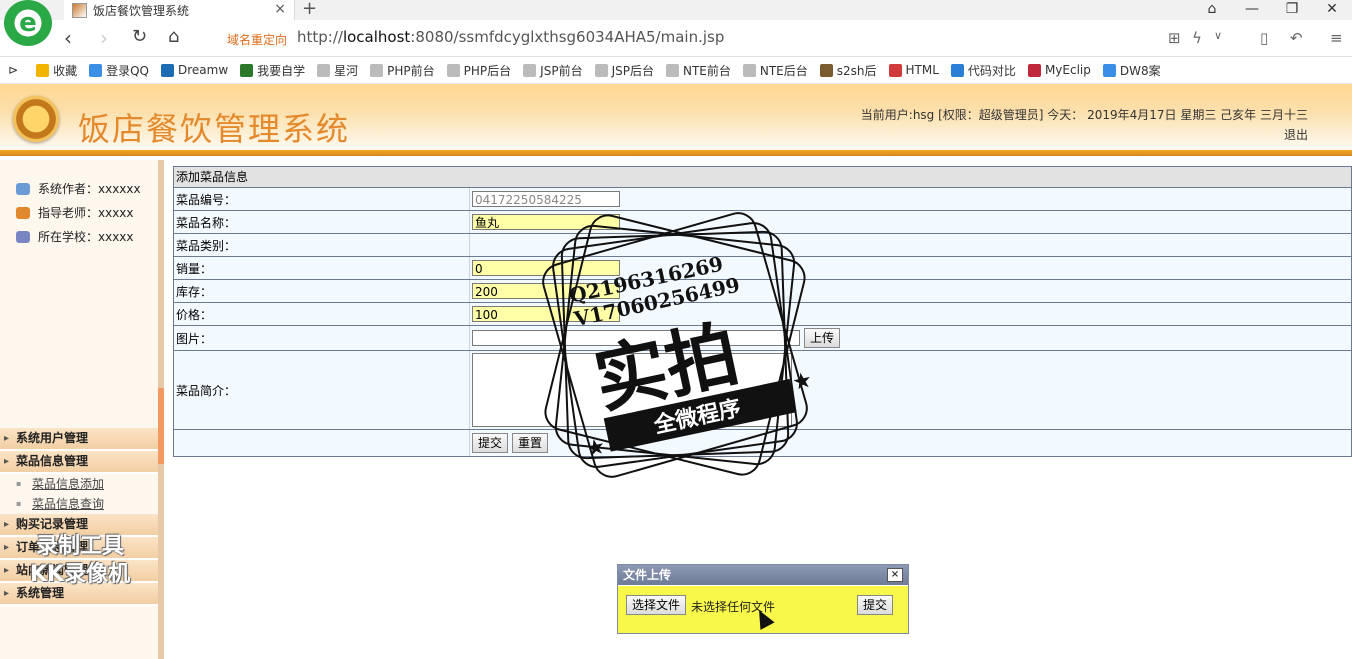 The height and width of the screenshot is (659, 1352). I want to click on new-tab-button: +, so click(309, 9).